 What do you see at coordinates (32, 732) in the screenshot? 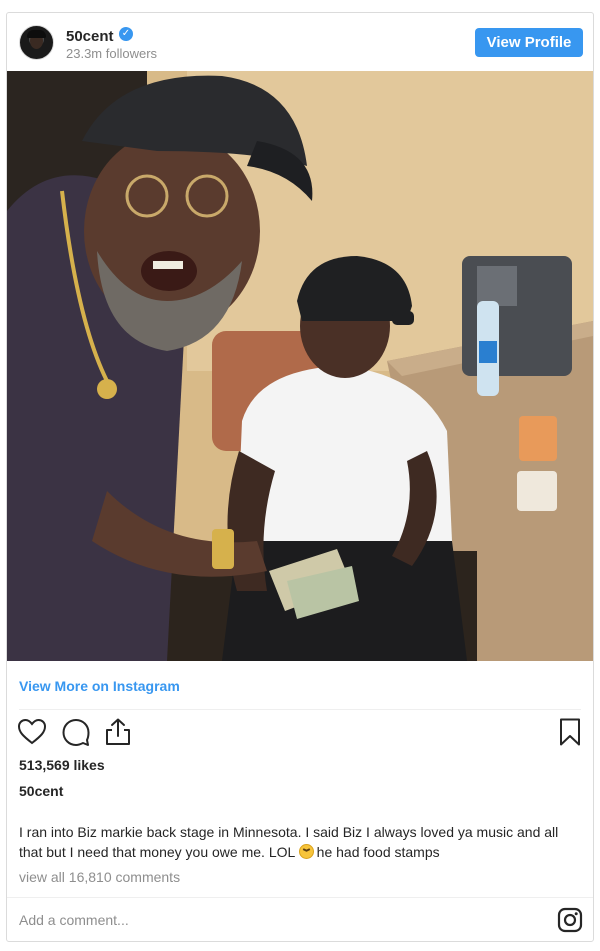
I see `heart-icon` at bounding box center [32, 732].